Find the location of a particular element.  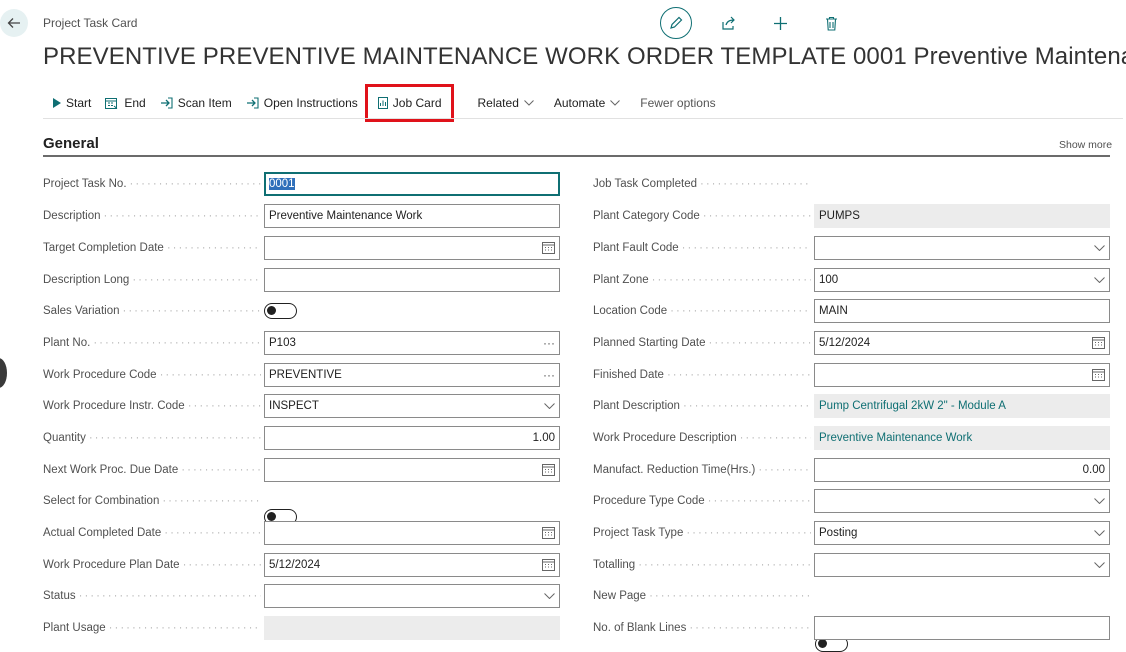

section-divider is located at coordinates (576, 156).